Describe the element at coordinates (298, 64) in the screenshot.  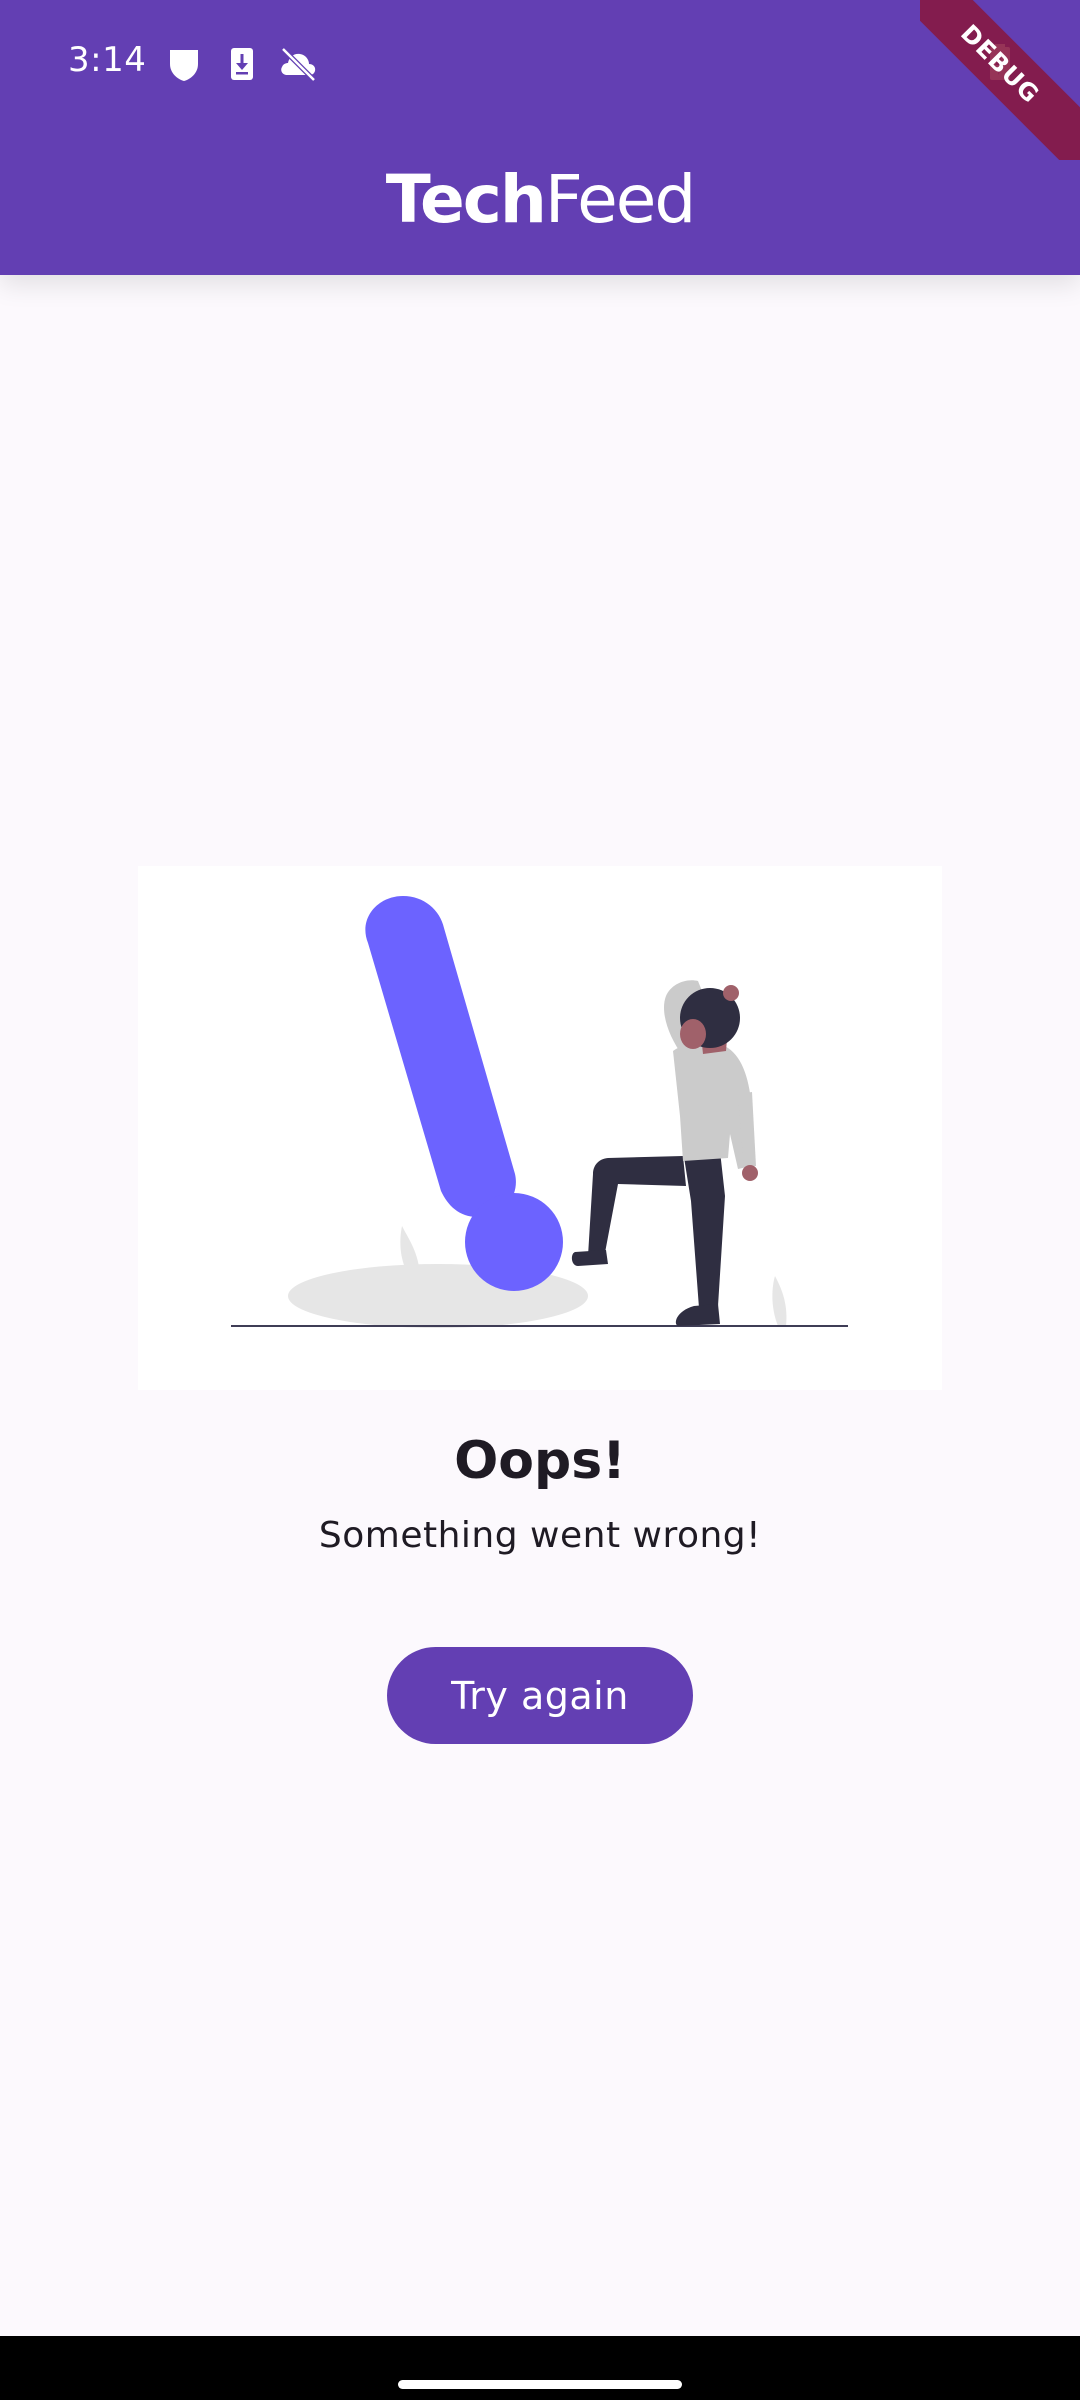
I see `cloud-off-icon` at that location.